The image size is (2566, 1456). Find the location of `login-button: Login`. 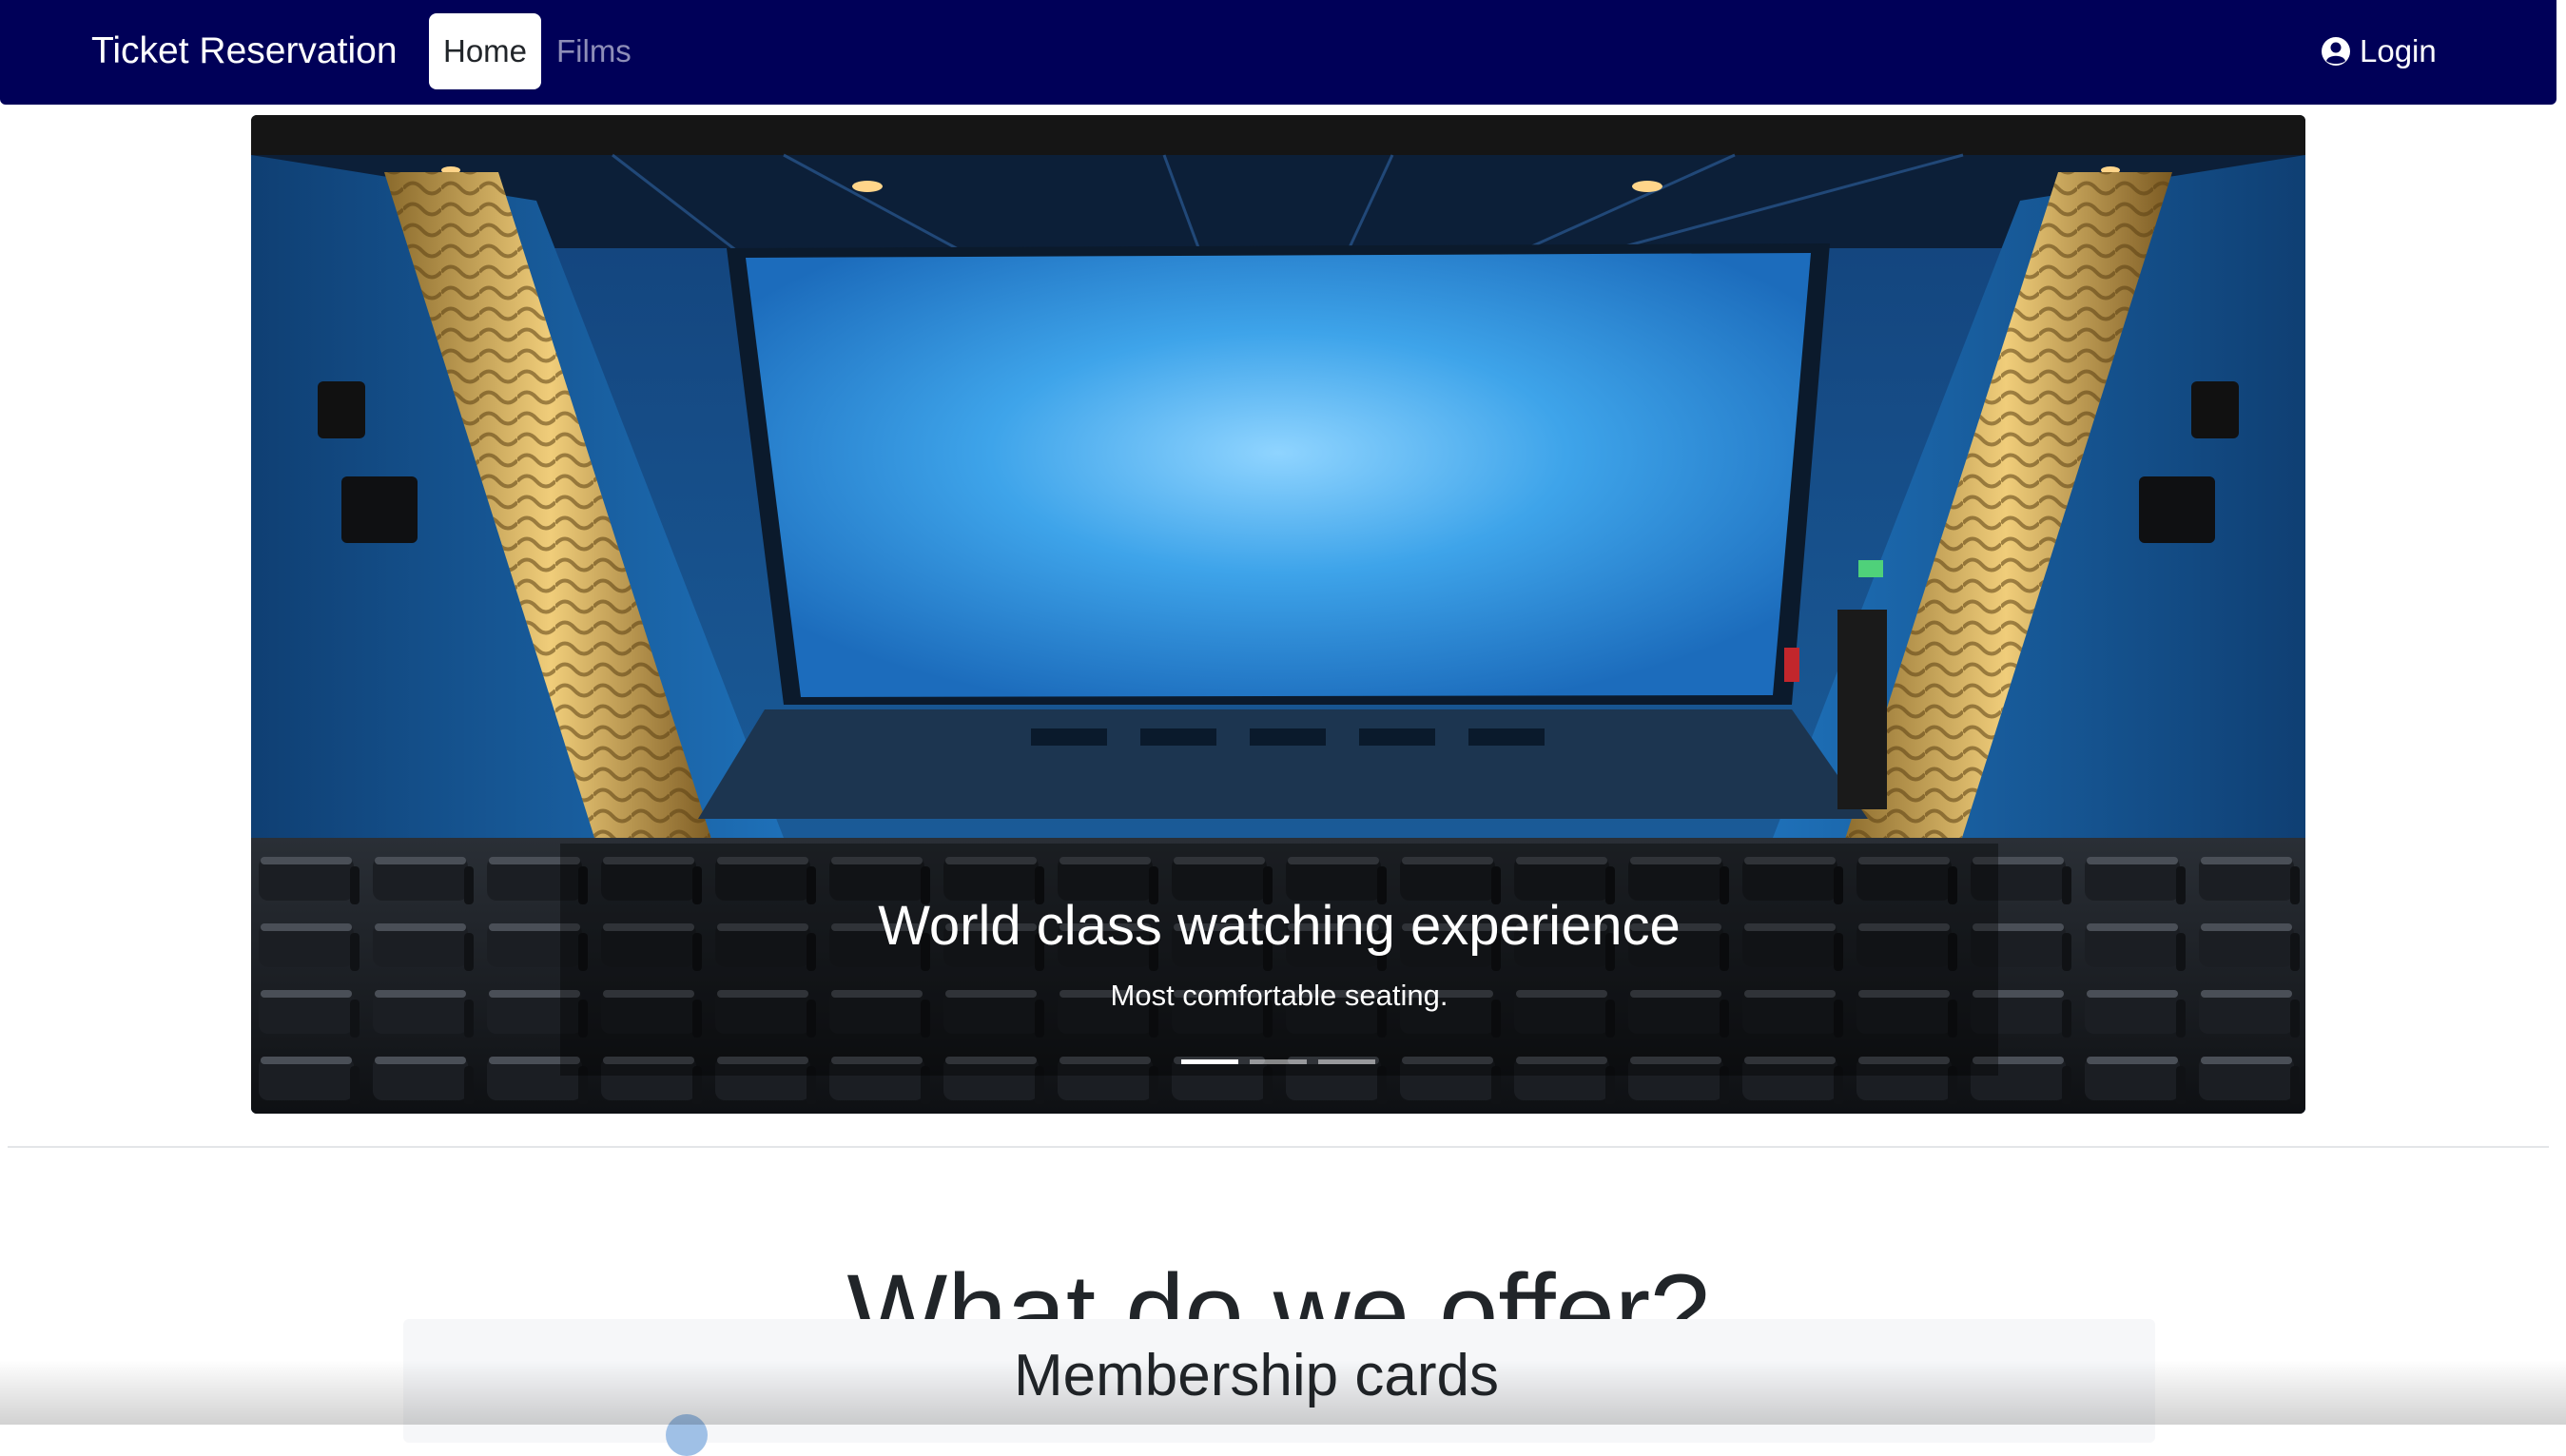

login-button: Login is located at coordinates (2378, 51).